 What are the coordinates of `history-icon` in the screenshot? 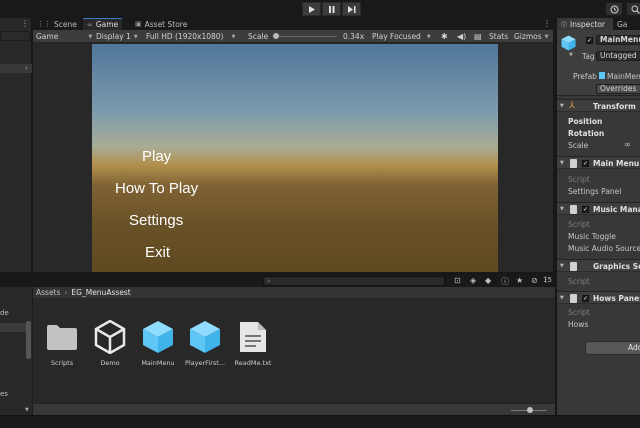 It's located at (614, 9).